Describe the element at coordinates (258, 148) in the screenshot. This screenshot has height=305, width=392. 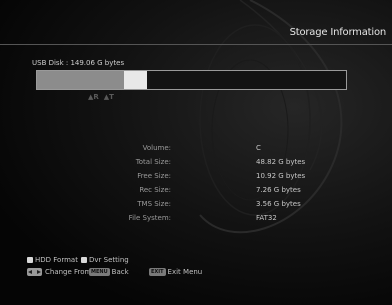
I see `info-value: C` at that location.